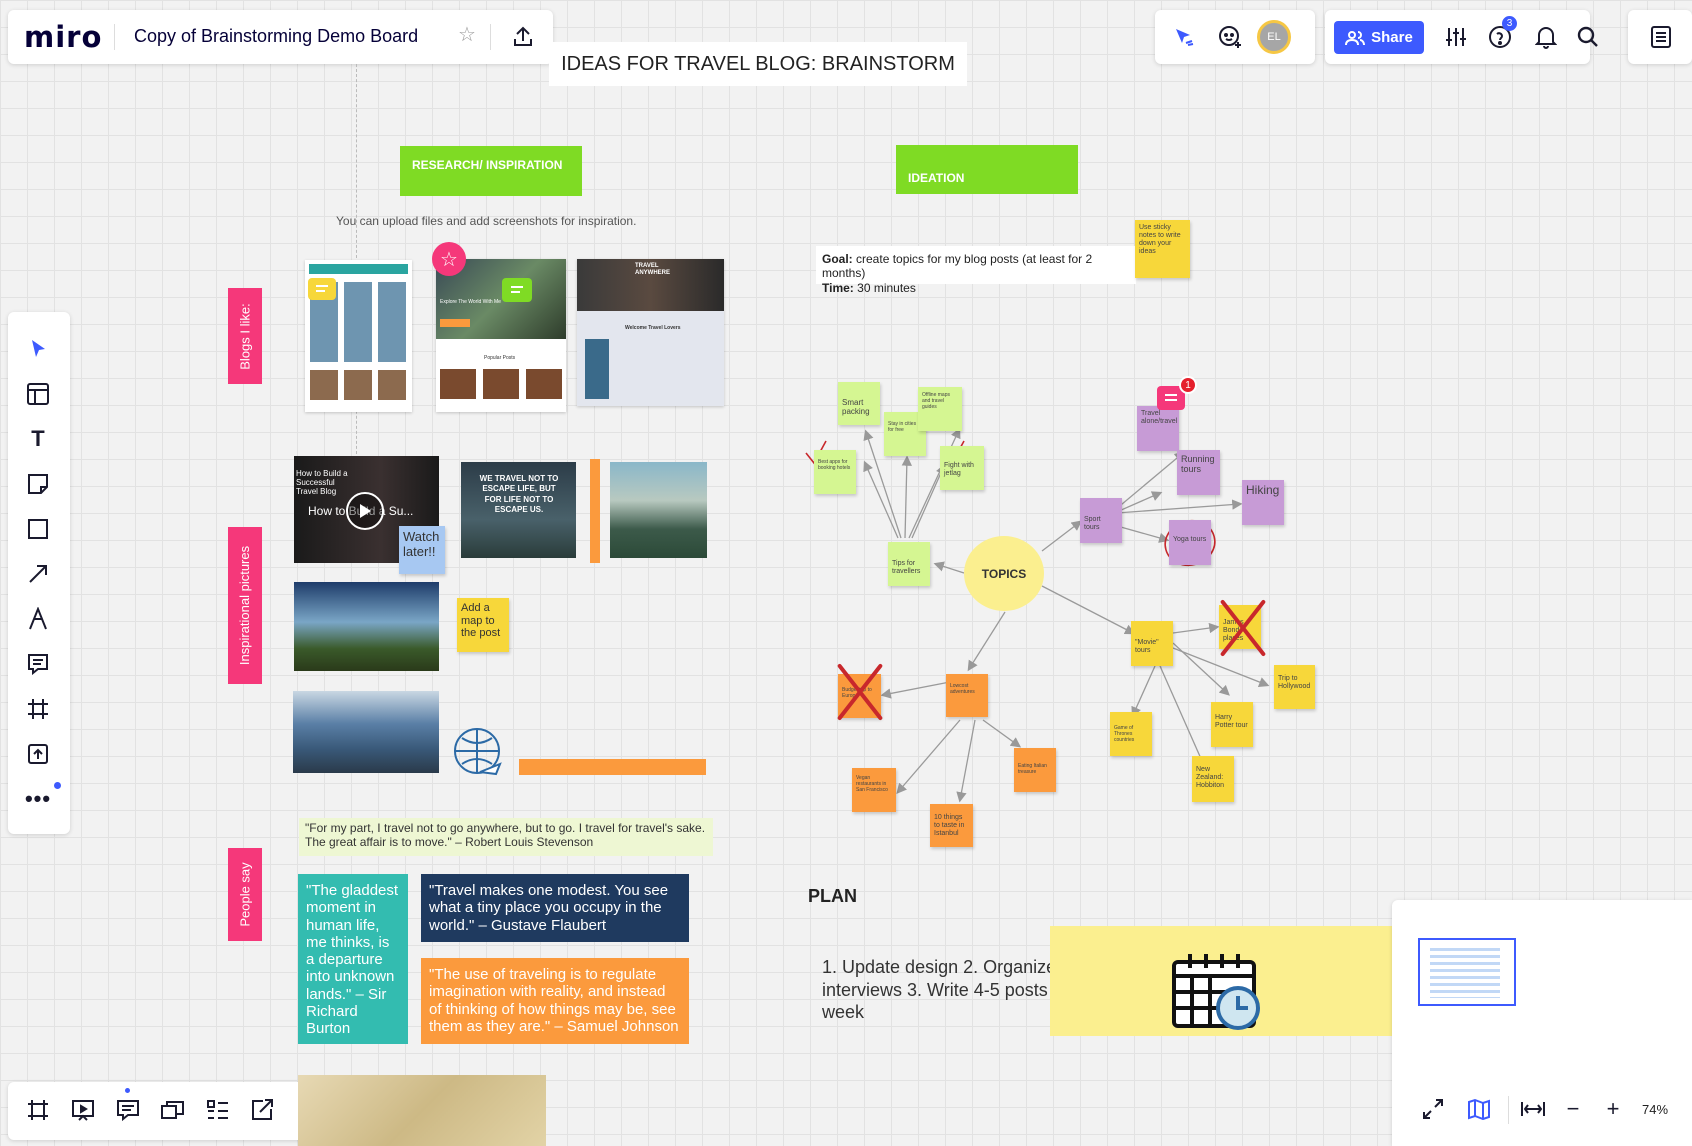 The image size is (1692, 1146). What do you see at coordinates (1573, 1109) in the screenshot?
I see `zoom-out-icon: −` at bounding box center [1573, 1109].